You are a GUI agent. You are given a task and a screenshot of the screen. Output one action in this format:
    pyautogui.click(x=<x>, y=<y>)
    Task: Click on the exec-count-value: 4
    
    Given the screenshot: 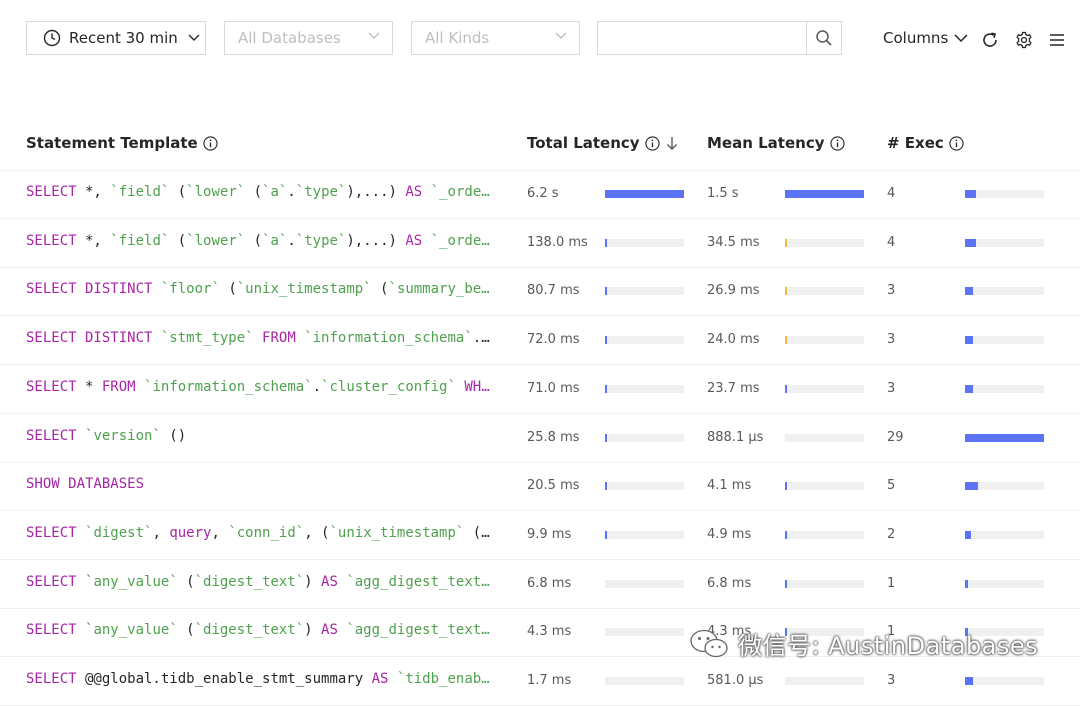 What is the action you would take?
    pyautogui.click(x=891, y=193)
    